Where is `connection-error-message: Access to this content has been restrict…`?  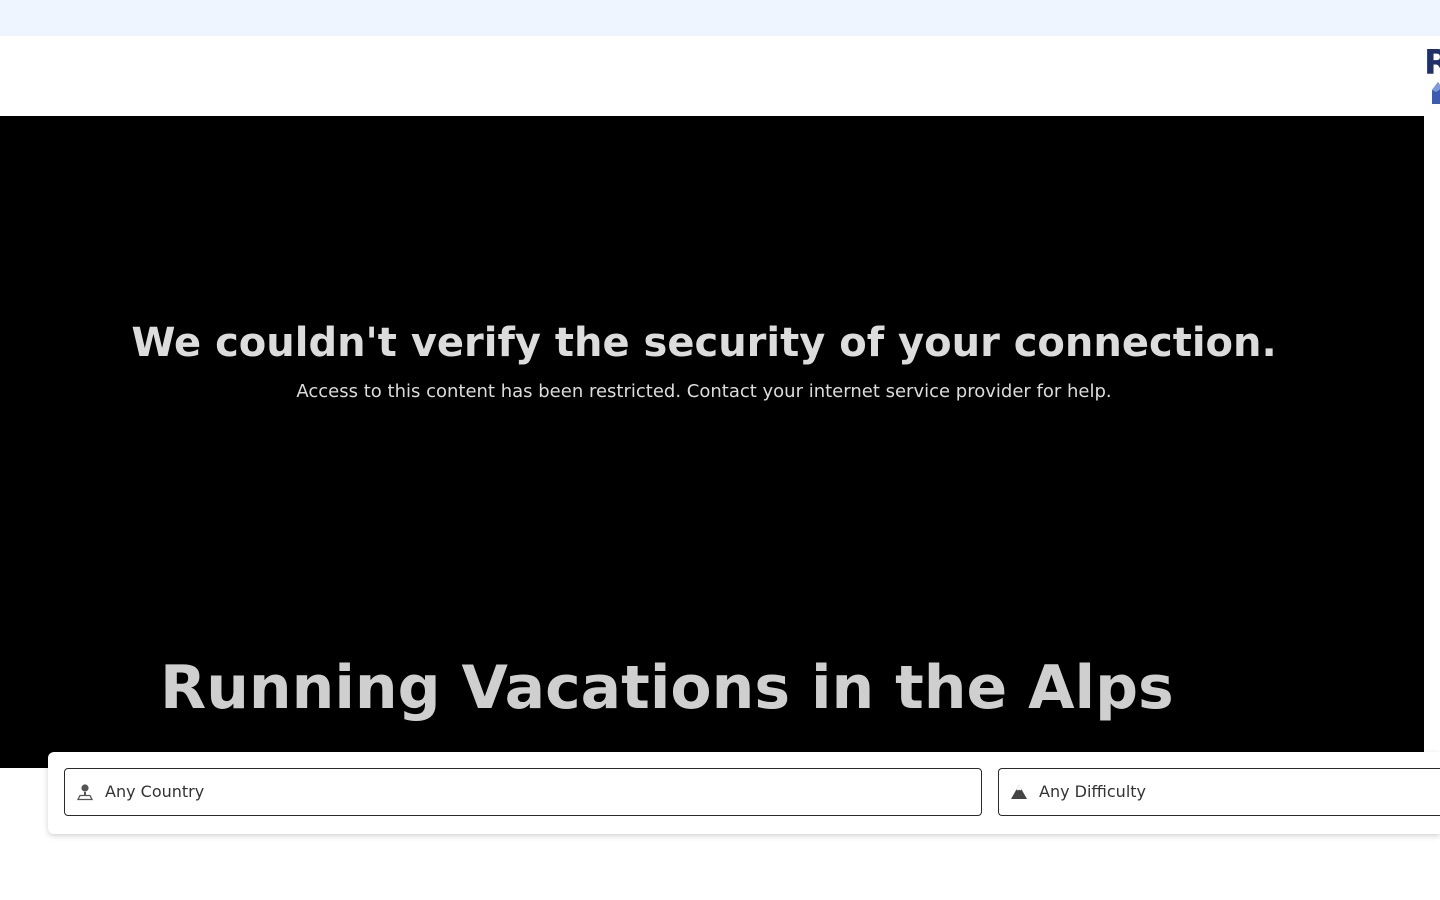 connection-error-message: Access to this content has been restrict… is located at coordinates (704, 391).